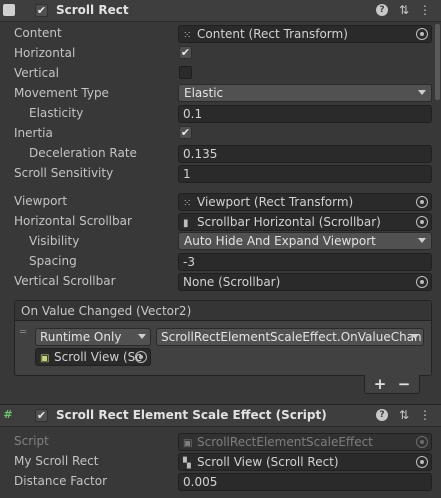 The height and width of the screenshot is (498, 441). I want to click on runtime-dropdown: Runtime Only, so click(93, 337).